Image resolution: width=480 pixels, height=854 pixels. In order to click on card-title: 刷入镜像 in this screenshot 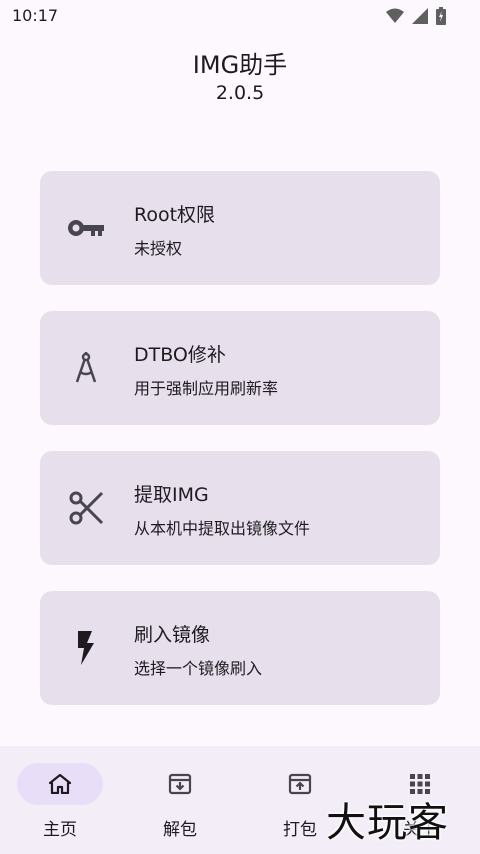, I will do `click(172, 635)`.